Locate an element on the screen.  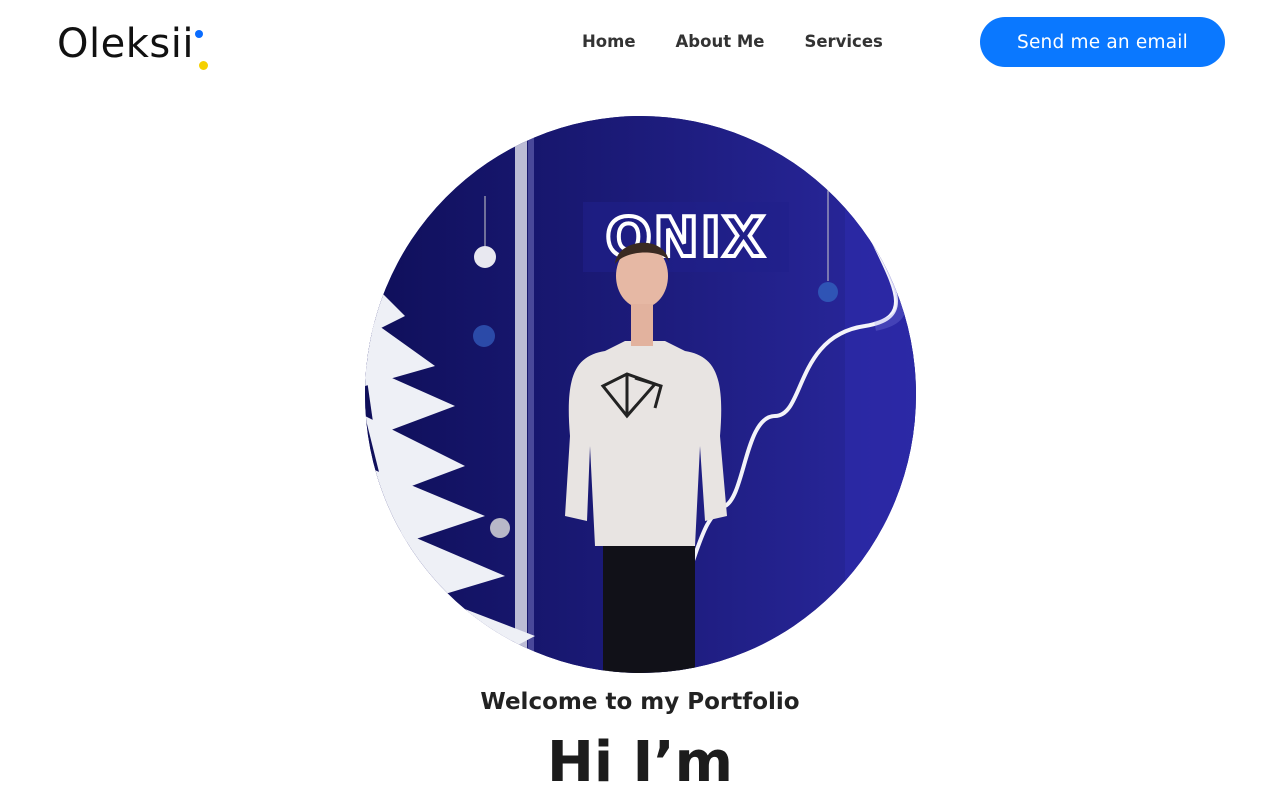
right-panel is located at coordinates (880, 394).